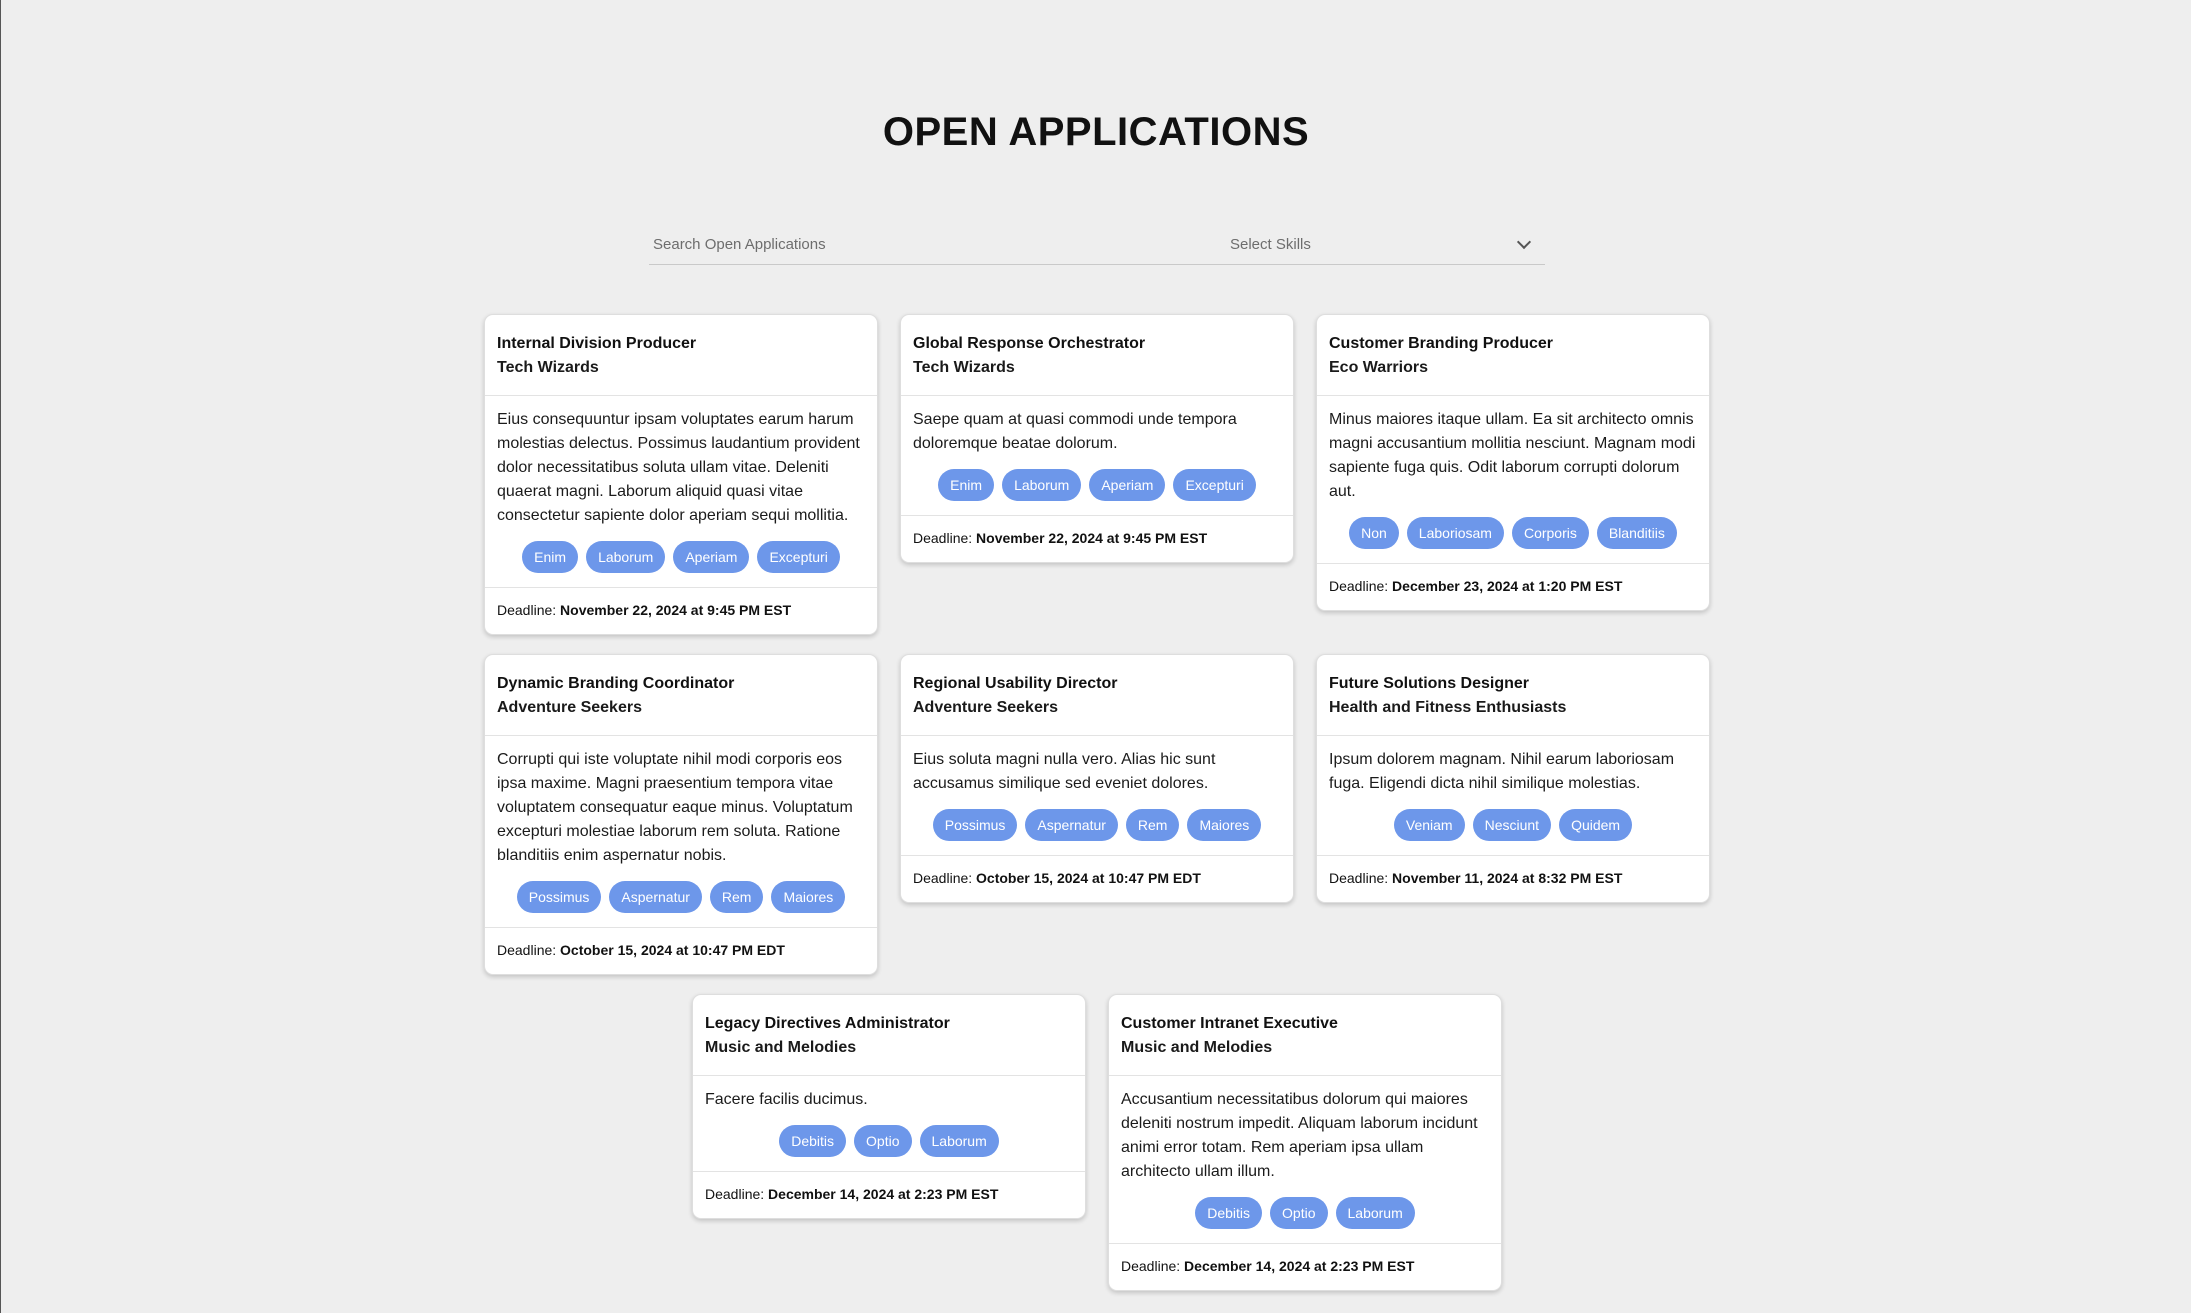 The image size is (2191, 1313). I want to click on page-title: OPEN APPLICATIONS, so click(1096, 132).